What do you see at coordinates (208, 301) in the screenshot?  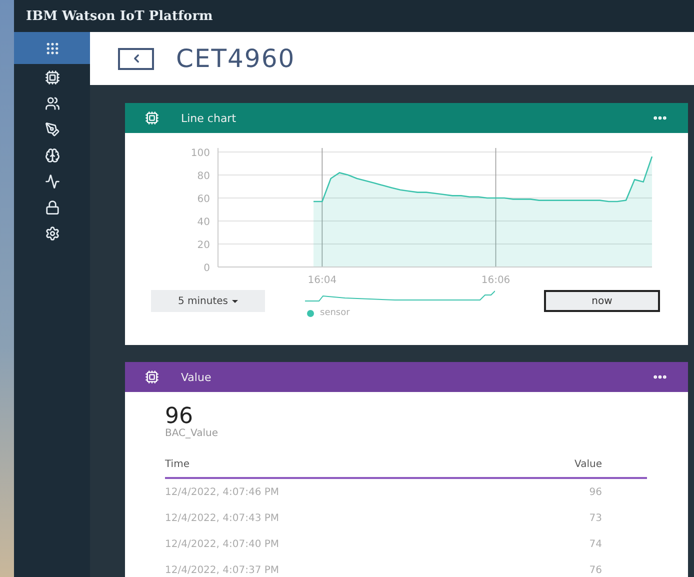 I see `range-dropdown: 5 minutes` at bounding box center [208, 301].